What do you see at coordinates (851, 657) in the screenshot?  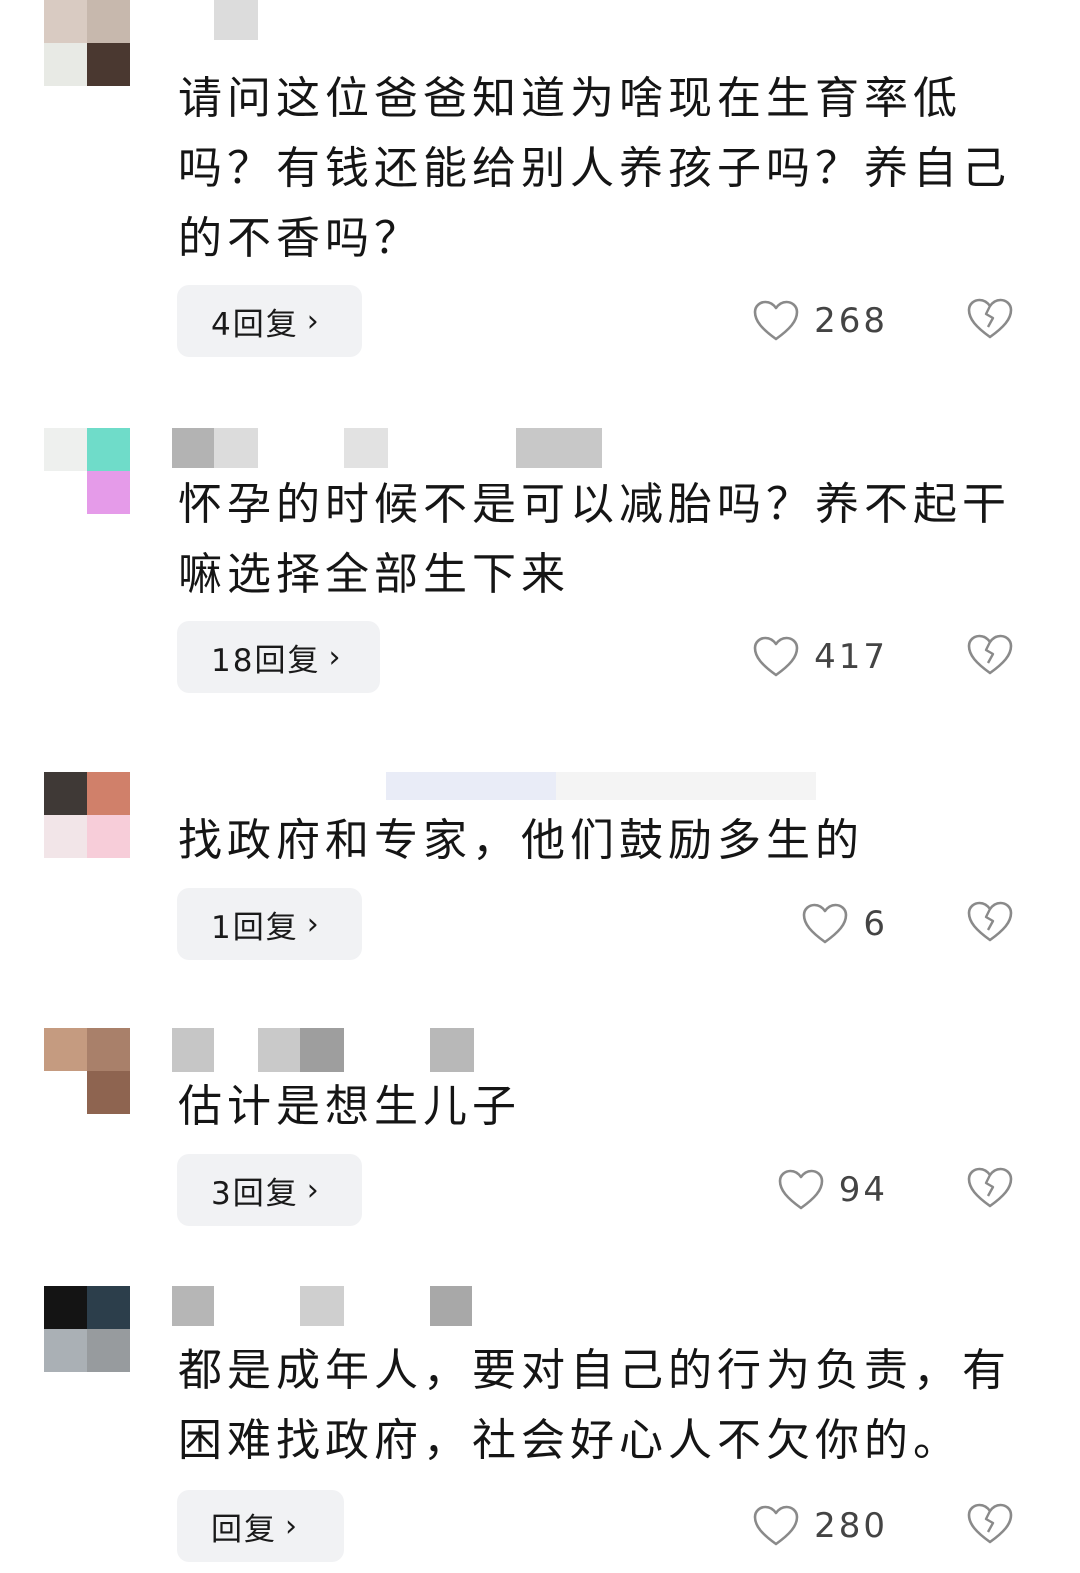 I see `like-count: 417` at bounding box center [851, 657].